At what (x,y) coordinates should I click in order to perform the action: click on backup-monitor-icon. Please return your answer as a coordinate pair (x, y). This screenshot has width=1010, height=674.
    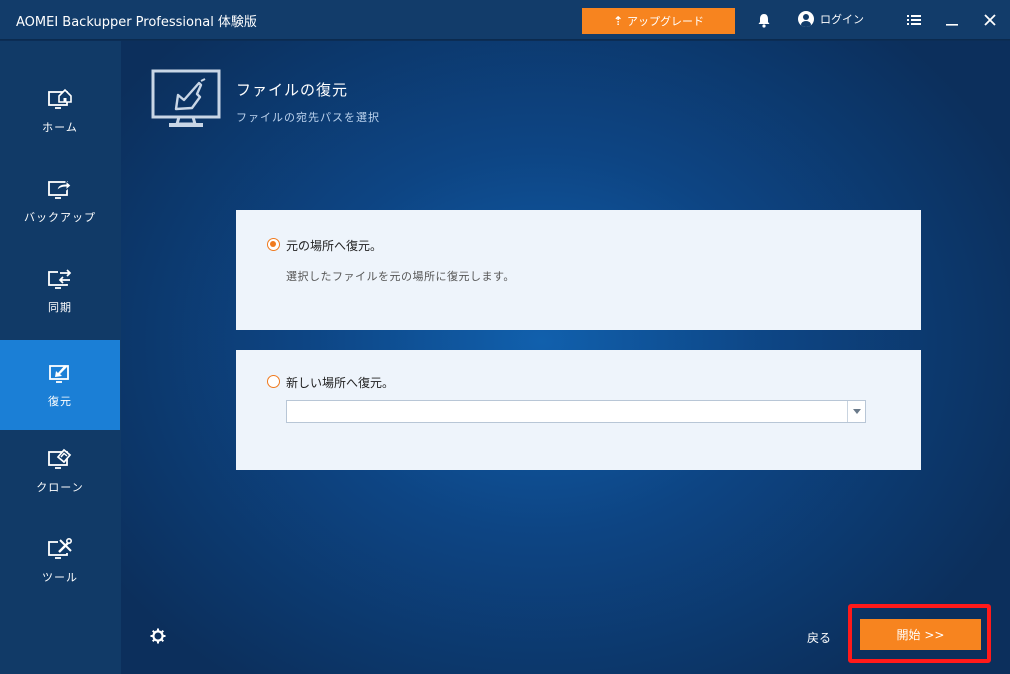
    Looking at the image, I should click on (60, 189).